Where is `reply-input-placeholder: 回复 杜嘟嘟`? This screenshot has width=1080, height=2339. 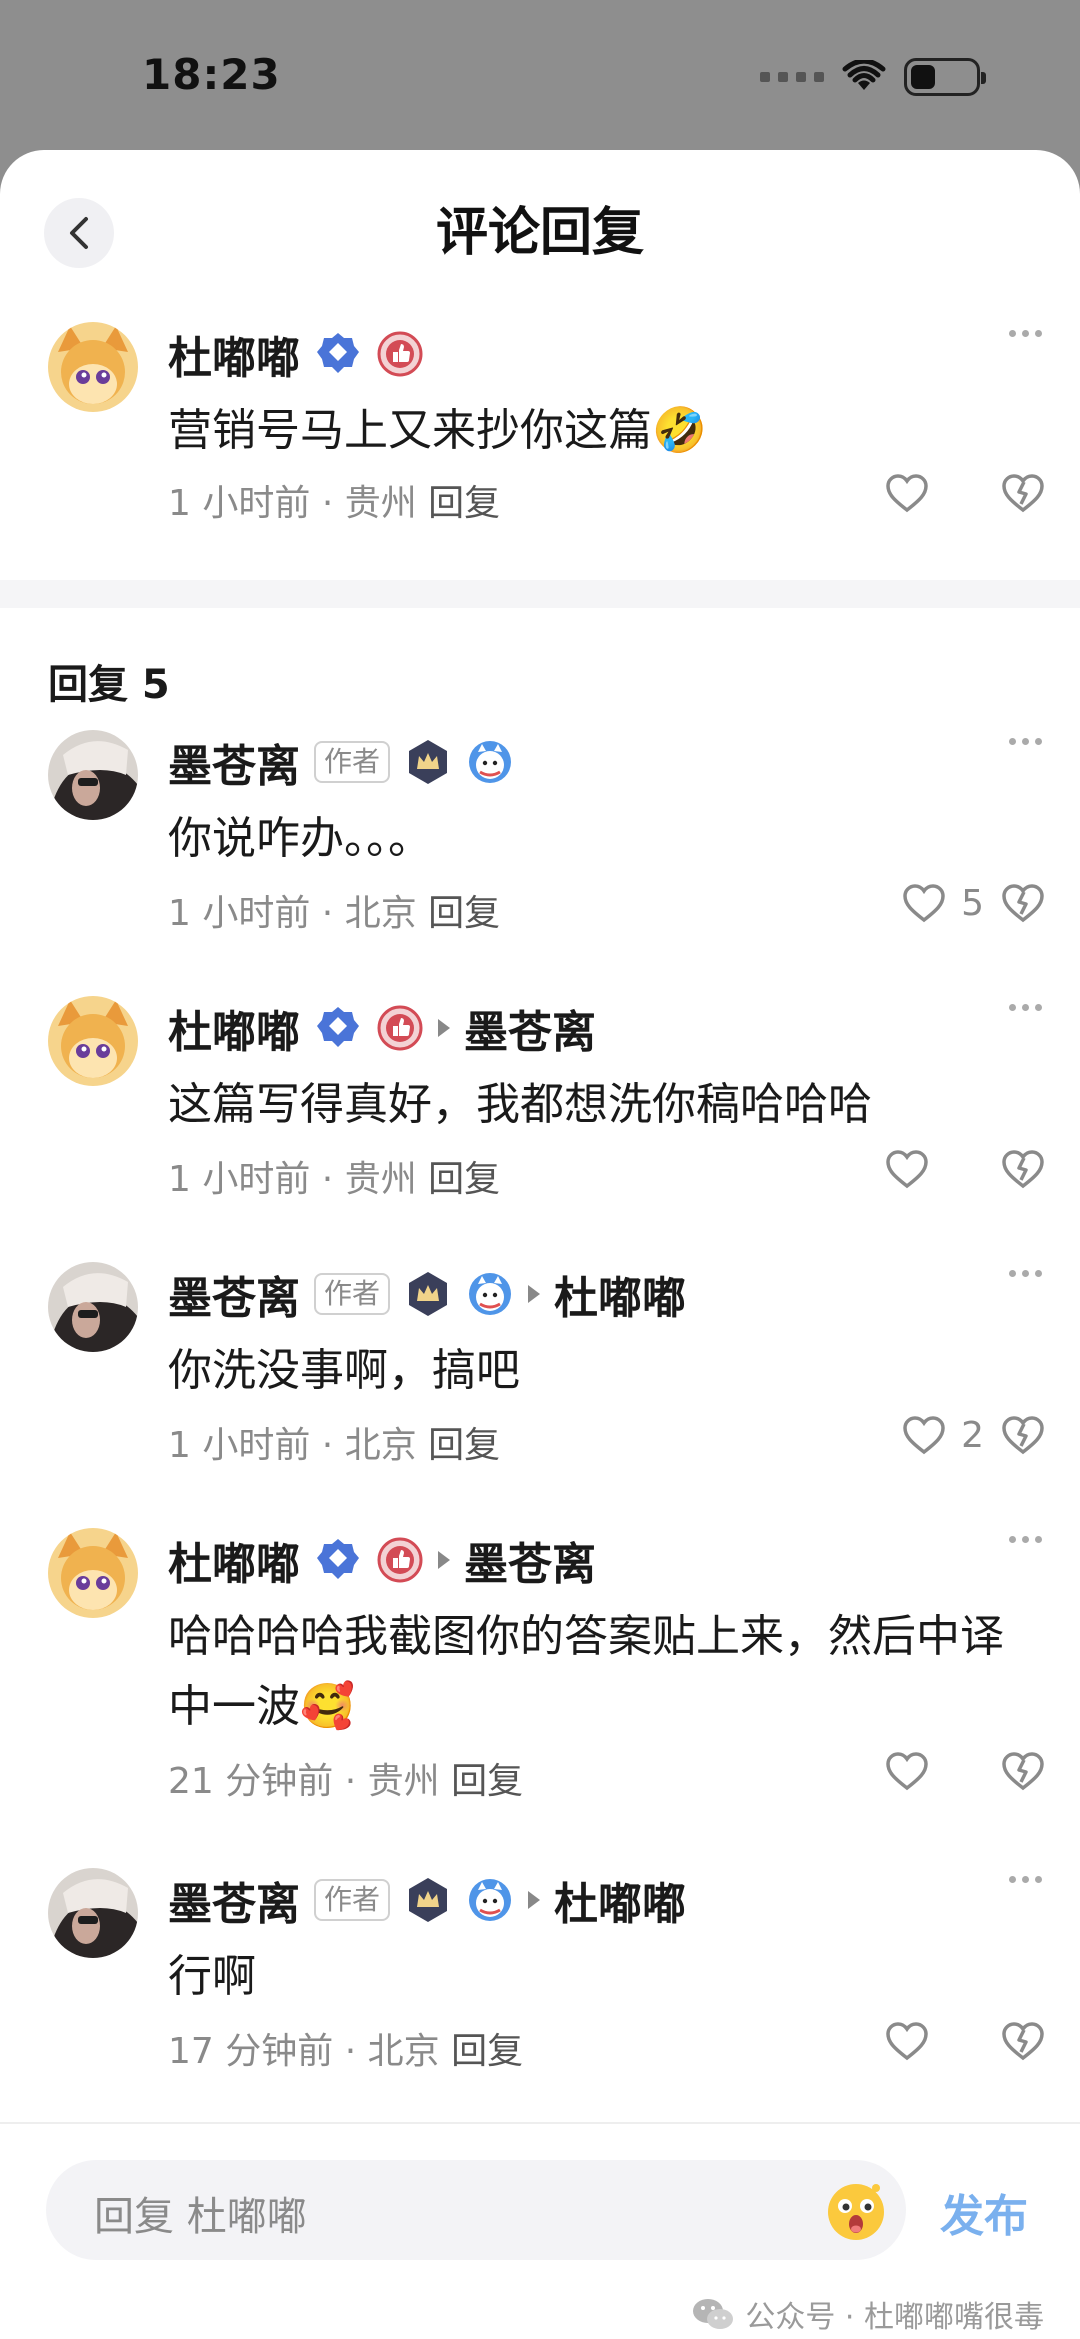
reply-input-placeholder: 回复 杜嘟嘟 is located at coordinates (200, 2217).